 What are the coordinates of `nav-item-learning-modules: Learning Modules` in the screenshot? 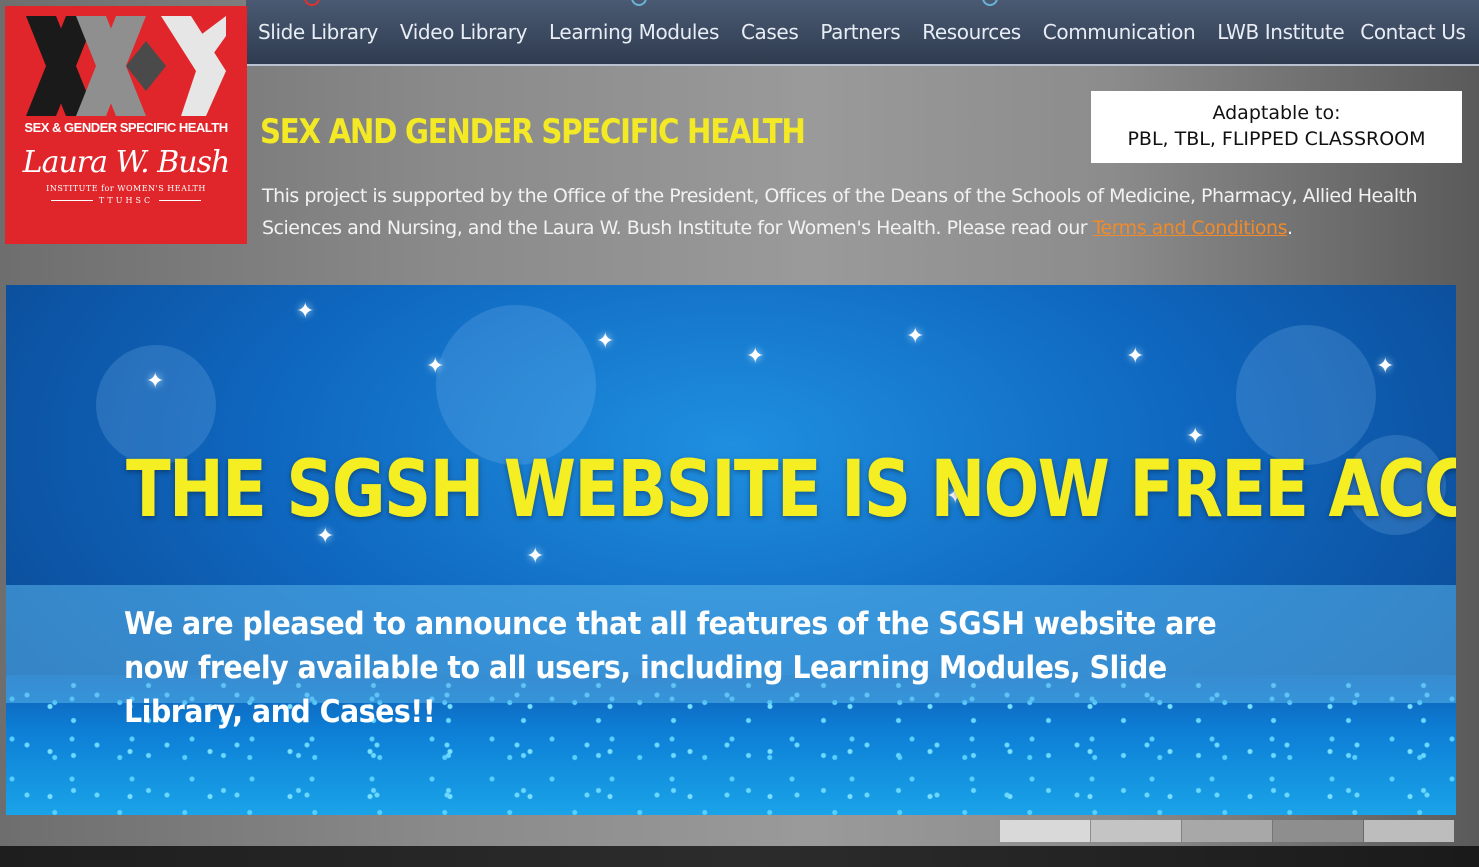 It's located at (634, 32).